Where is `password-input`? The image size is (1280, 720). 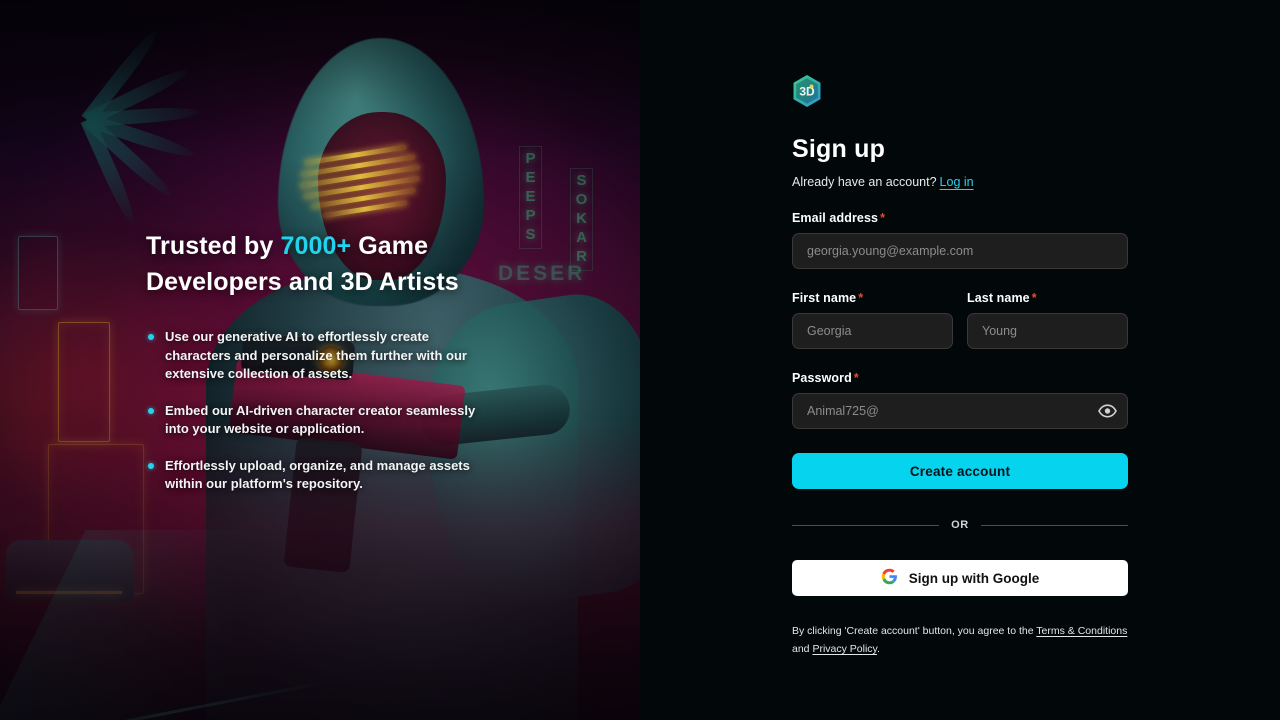
password-input is located at coordinates (960, 411).